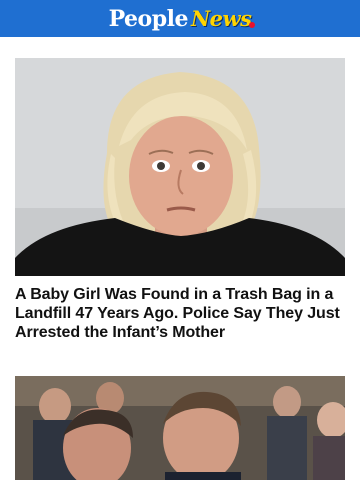 This screenshot has height=480, width=360. I want to click on people-news-logo: People News, so click(182, 18).